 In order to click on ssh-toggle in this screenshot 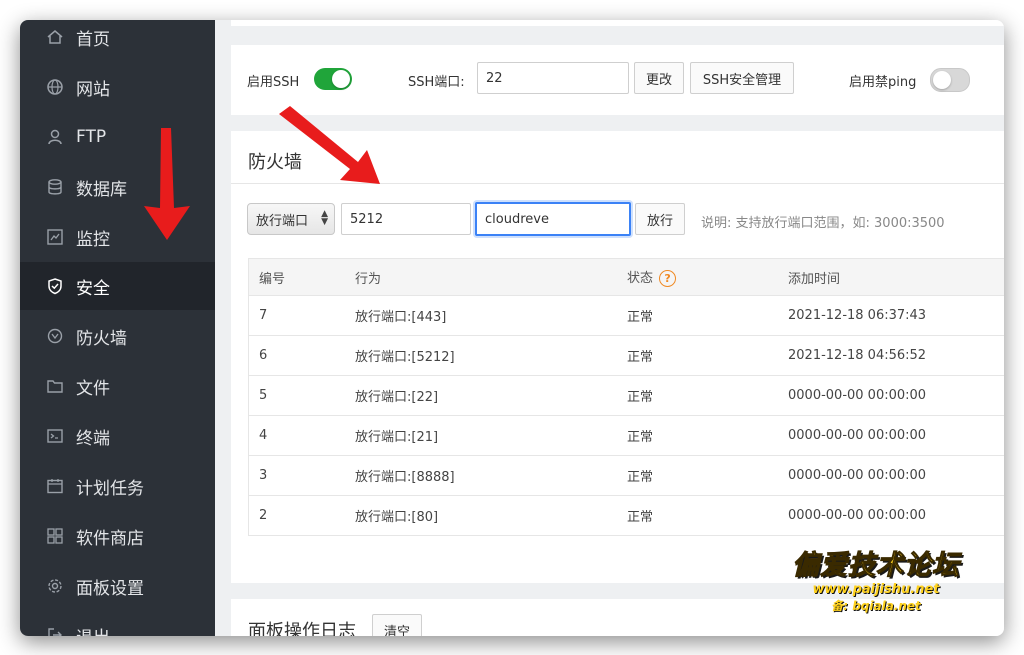, I will do `click(333, 79)`.